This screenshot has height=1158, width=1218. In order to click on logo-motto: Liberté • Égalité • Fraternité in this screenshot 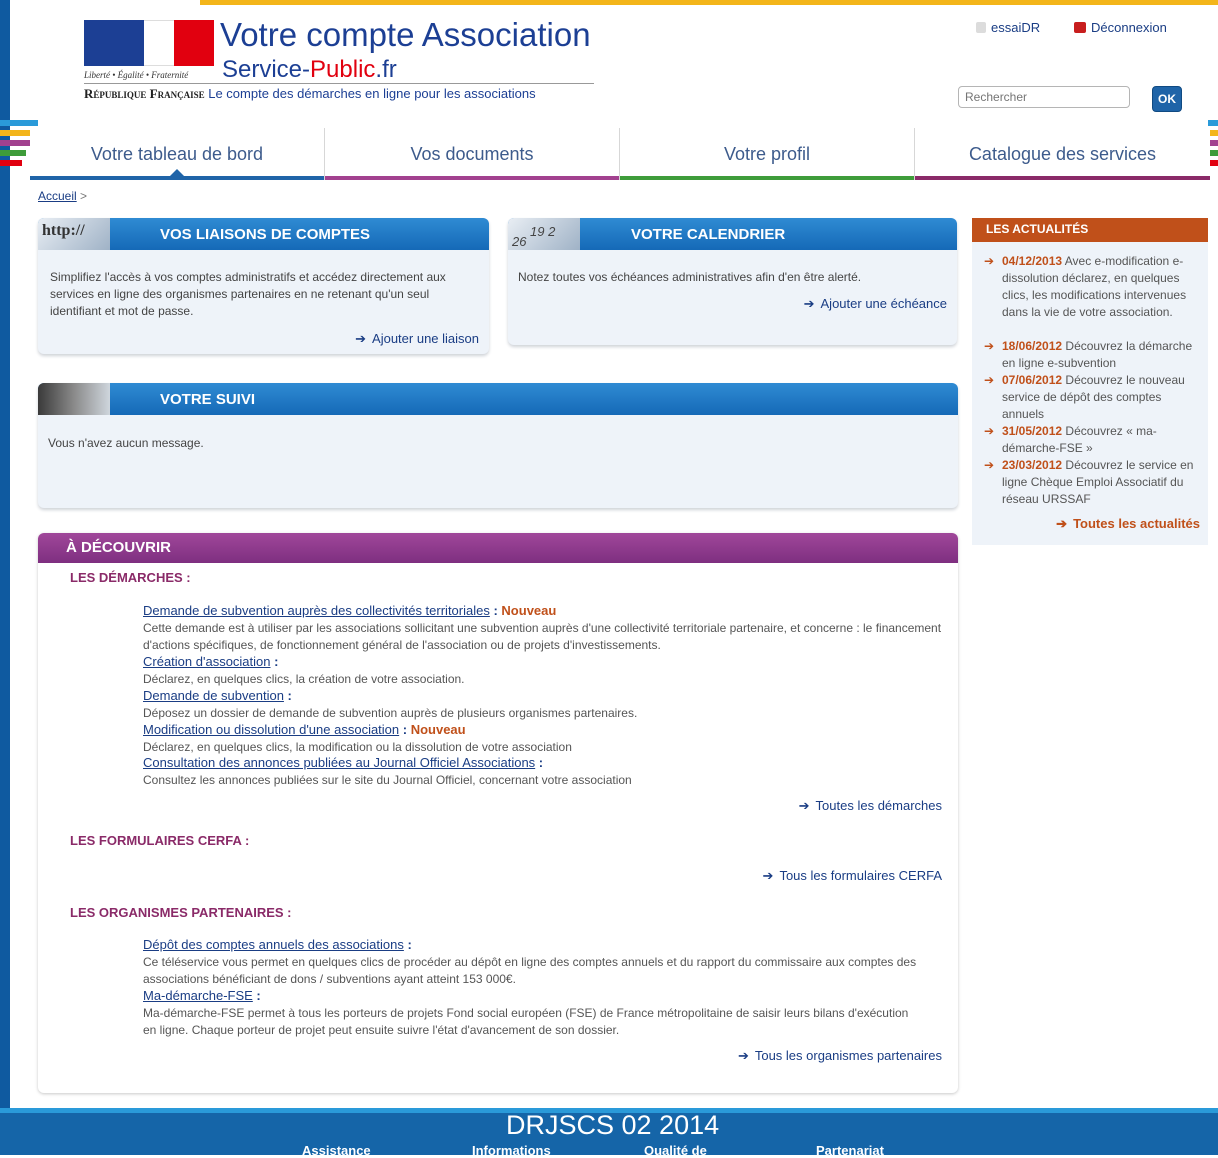, I will do `click(136, 75)`.